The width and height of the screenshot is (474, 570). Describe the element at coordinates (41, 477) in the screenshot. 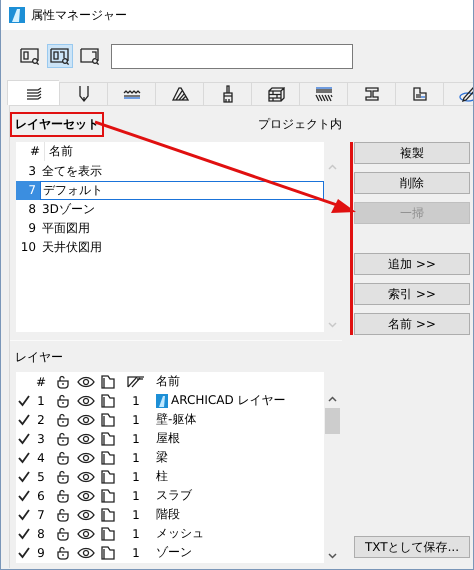

I see `row-number: 5` at that location.